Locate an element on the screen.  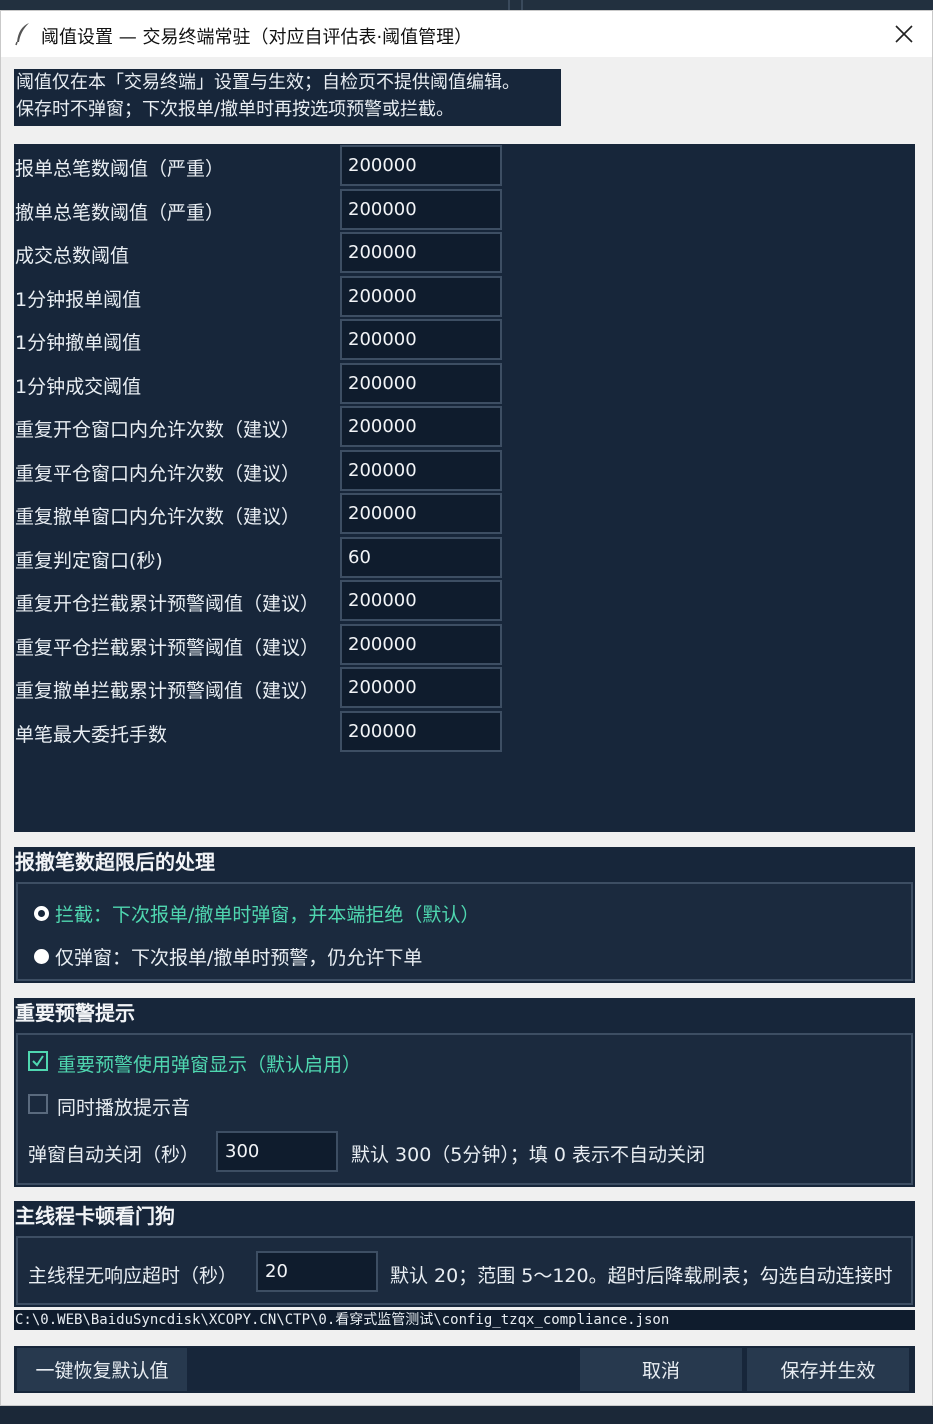
sound-checkbox is located at coordinates (38, 1104).